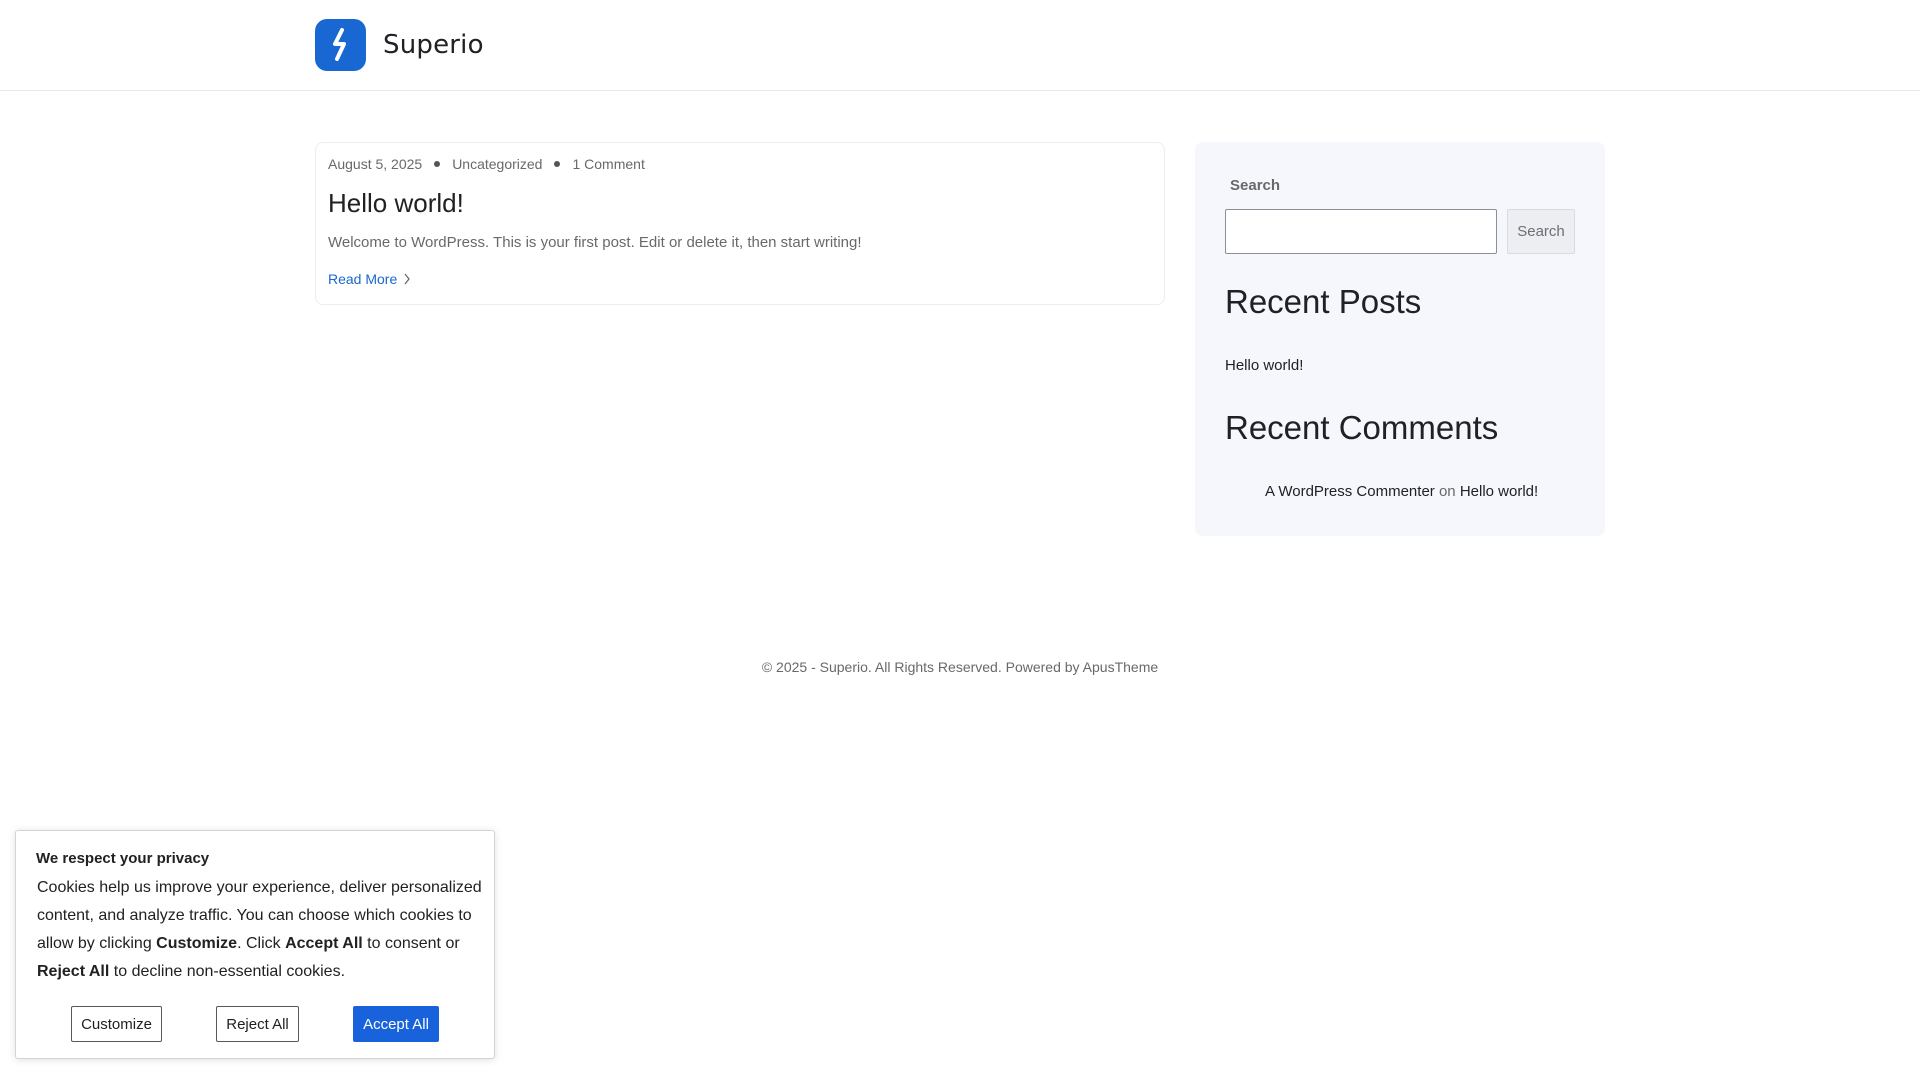 Image resolution: width=1920 pixels, height=1080 pixels. Describe the element at coordinates (73, 971) in the screenshot. I see `cookie-text-bold: Reject All` at that location.